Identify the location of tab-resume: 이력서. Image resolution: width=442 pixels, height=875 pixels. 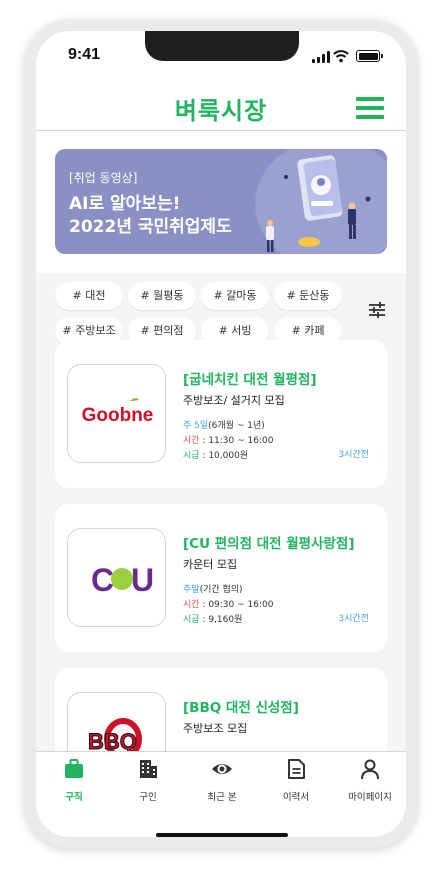
(296, 780).